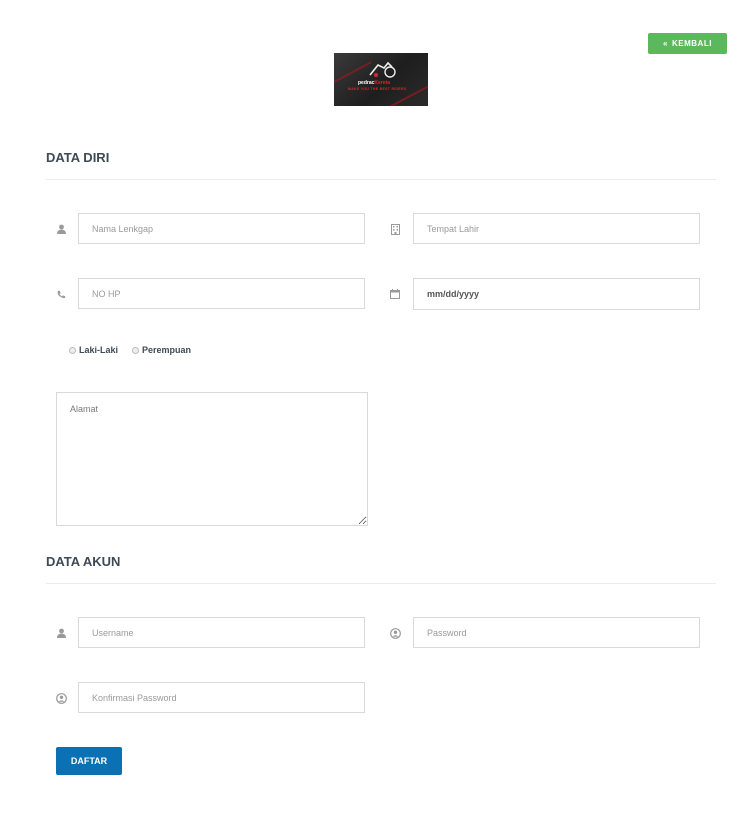 The image size is (742, 818). I want to click on gender-option-female: Perempuan, so click(161, 350).